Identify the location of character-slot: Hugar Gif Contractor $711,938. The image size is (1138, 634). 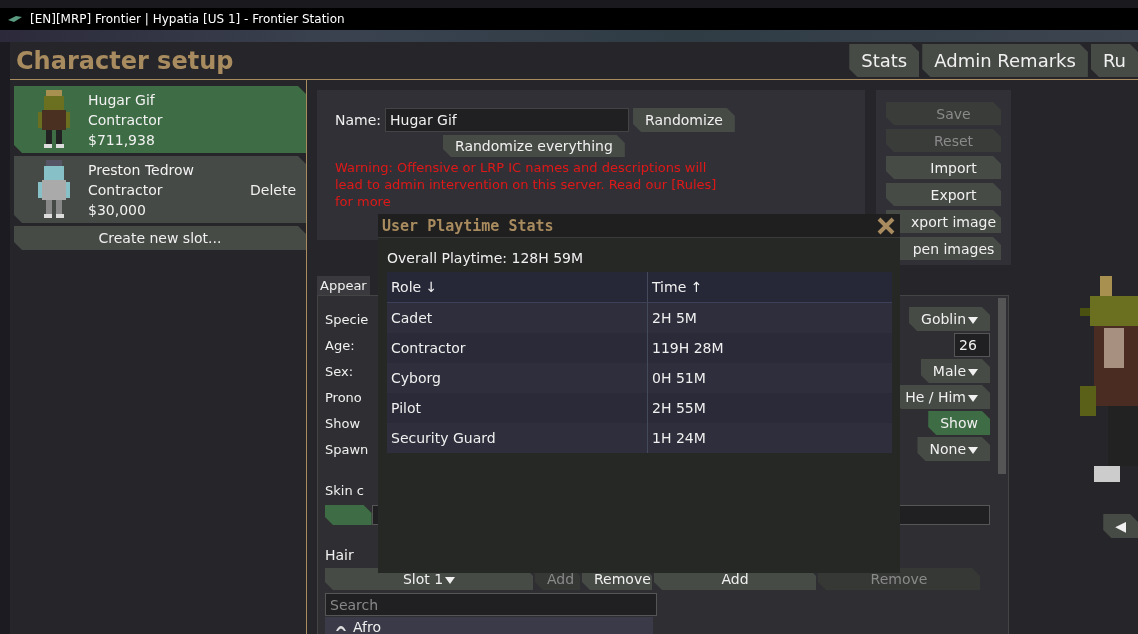
(160, 119).